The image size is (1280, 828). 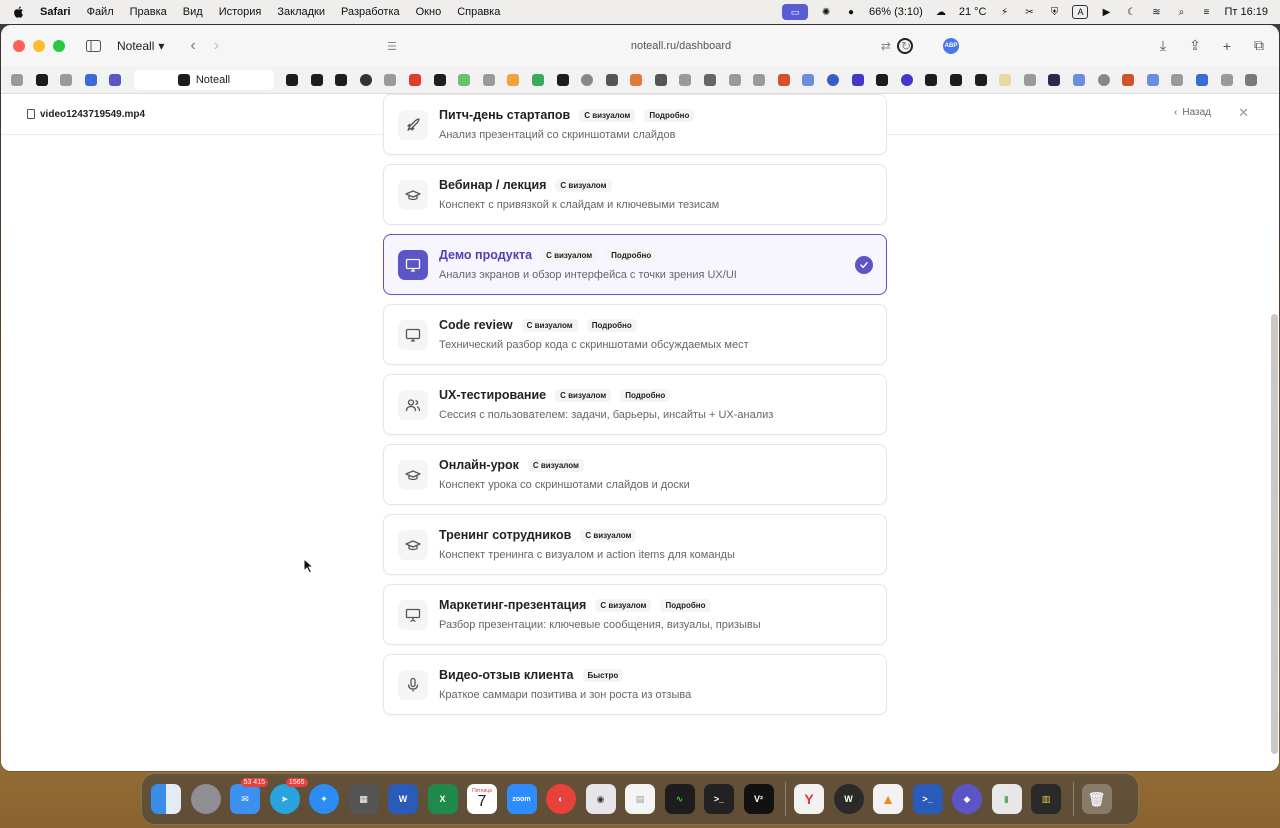 What do you see at coordinates (1227, 46) in the screenshot?
I see `new-tab-icon: +` at bounding box center [1227, 46].